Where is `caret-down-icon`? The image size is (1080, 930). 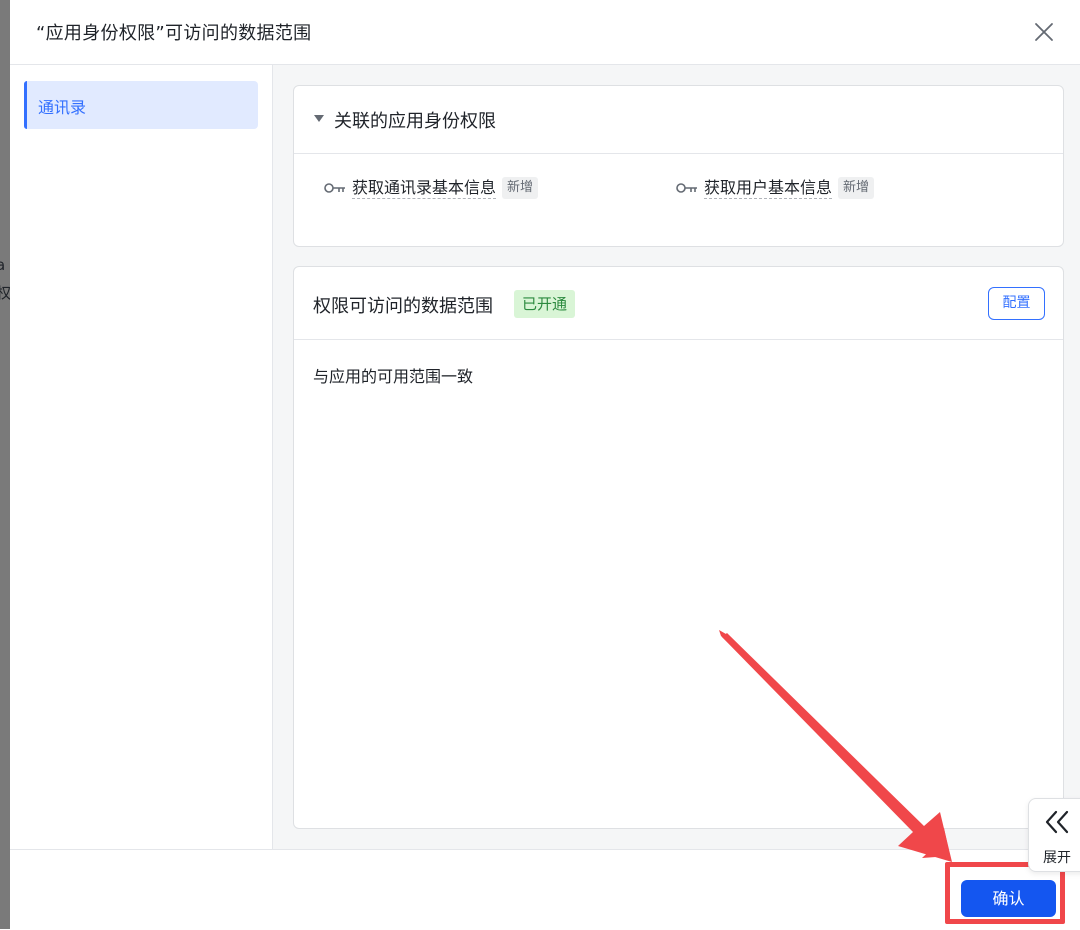
caret-down-icon is located at coordinates (319, 118).